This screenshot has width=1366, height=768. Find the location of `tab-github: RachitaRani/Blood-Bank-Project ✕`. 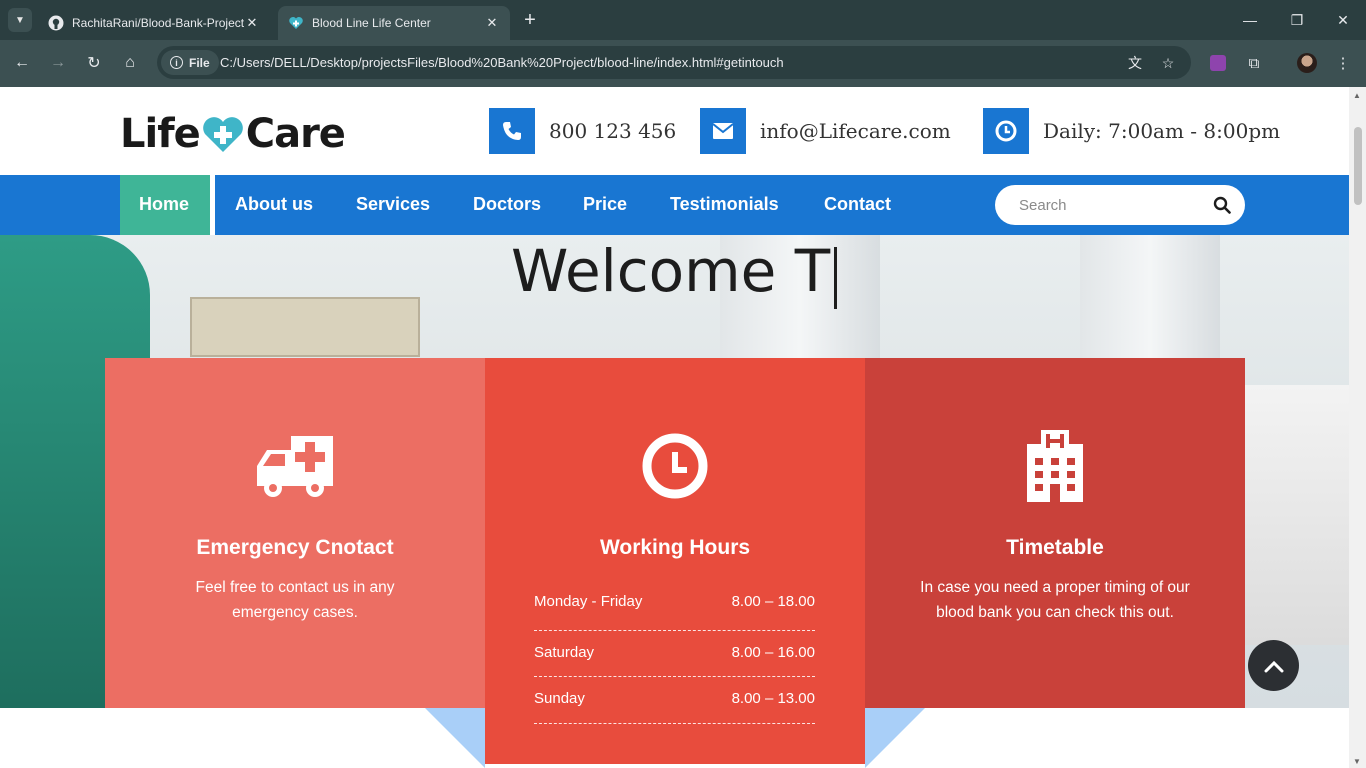

tab-github: RachitaRani/Blood-Bank-Project ✕ is located at coordinates (154, 23).